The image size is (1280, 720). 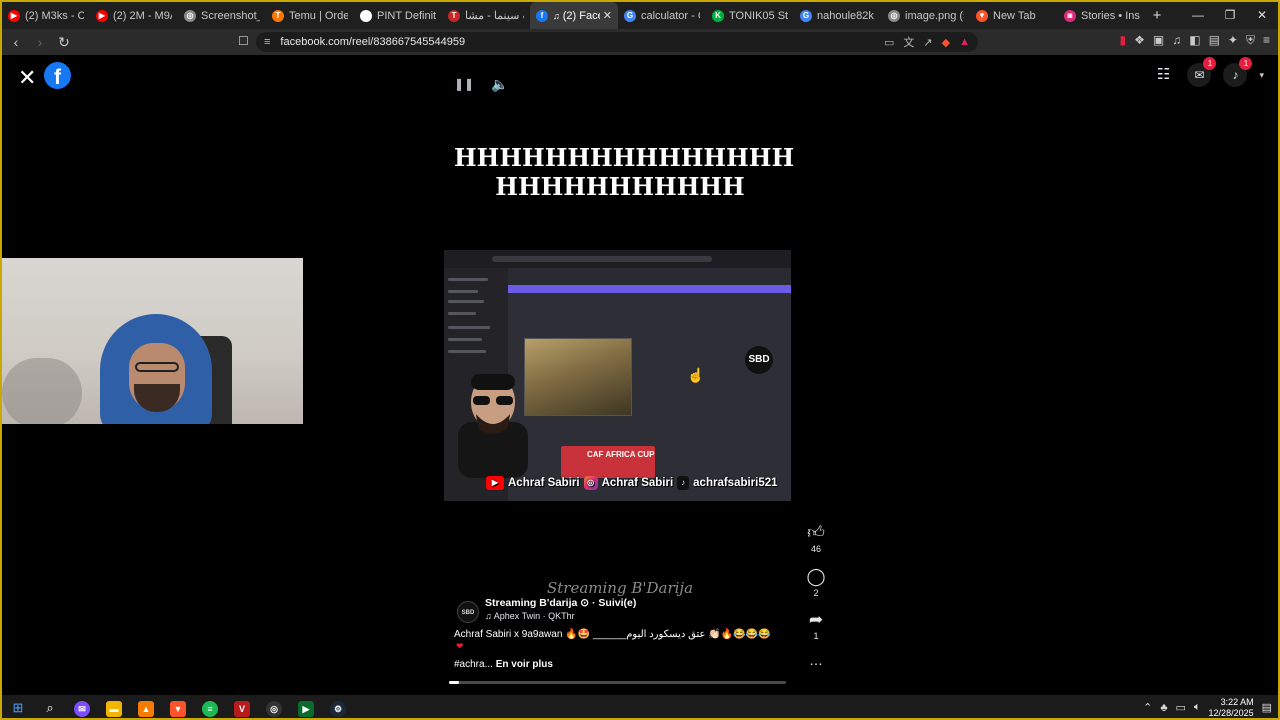 I want to click on browser-tab: ◙ Stories • Instag, so click(x=1102, y=15).